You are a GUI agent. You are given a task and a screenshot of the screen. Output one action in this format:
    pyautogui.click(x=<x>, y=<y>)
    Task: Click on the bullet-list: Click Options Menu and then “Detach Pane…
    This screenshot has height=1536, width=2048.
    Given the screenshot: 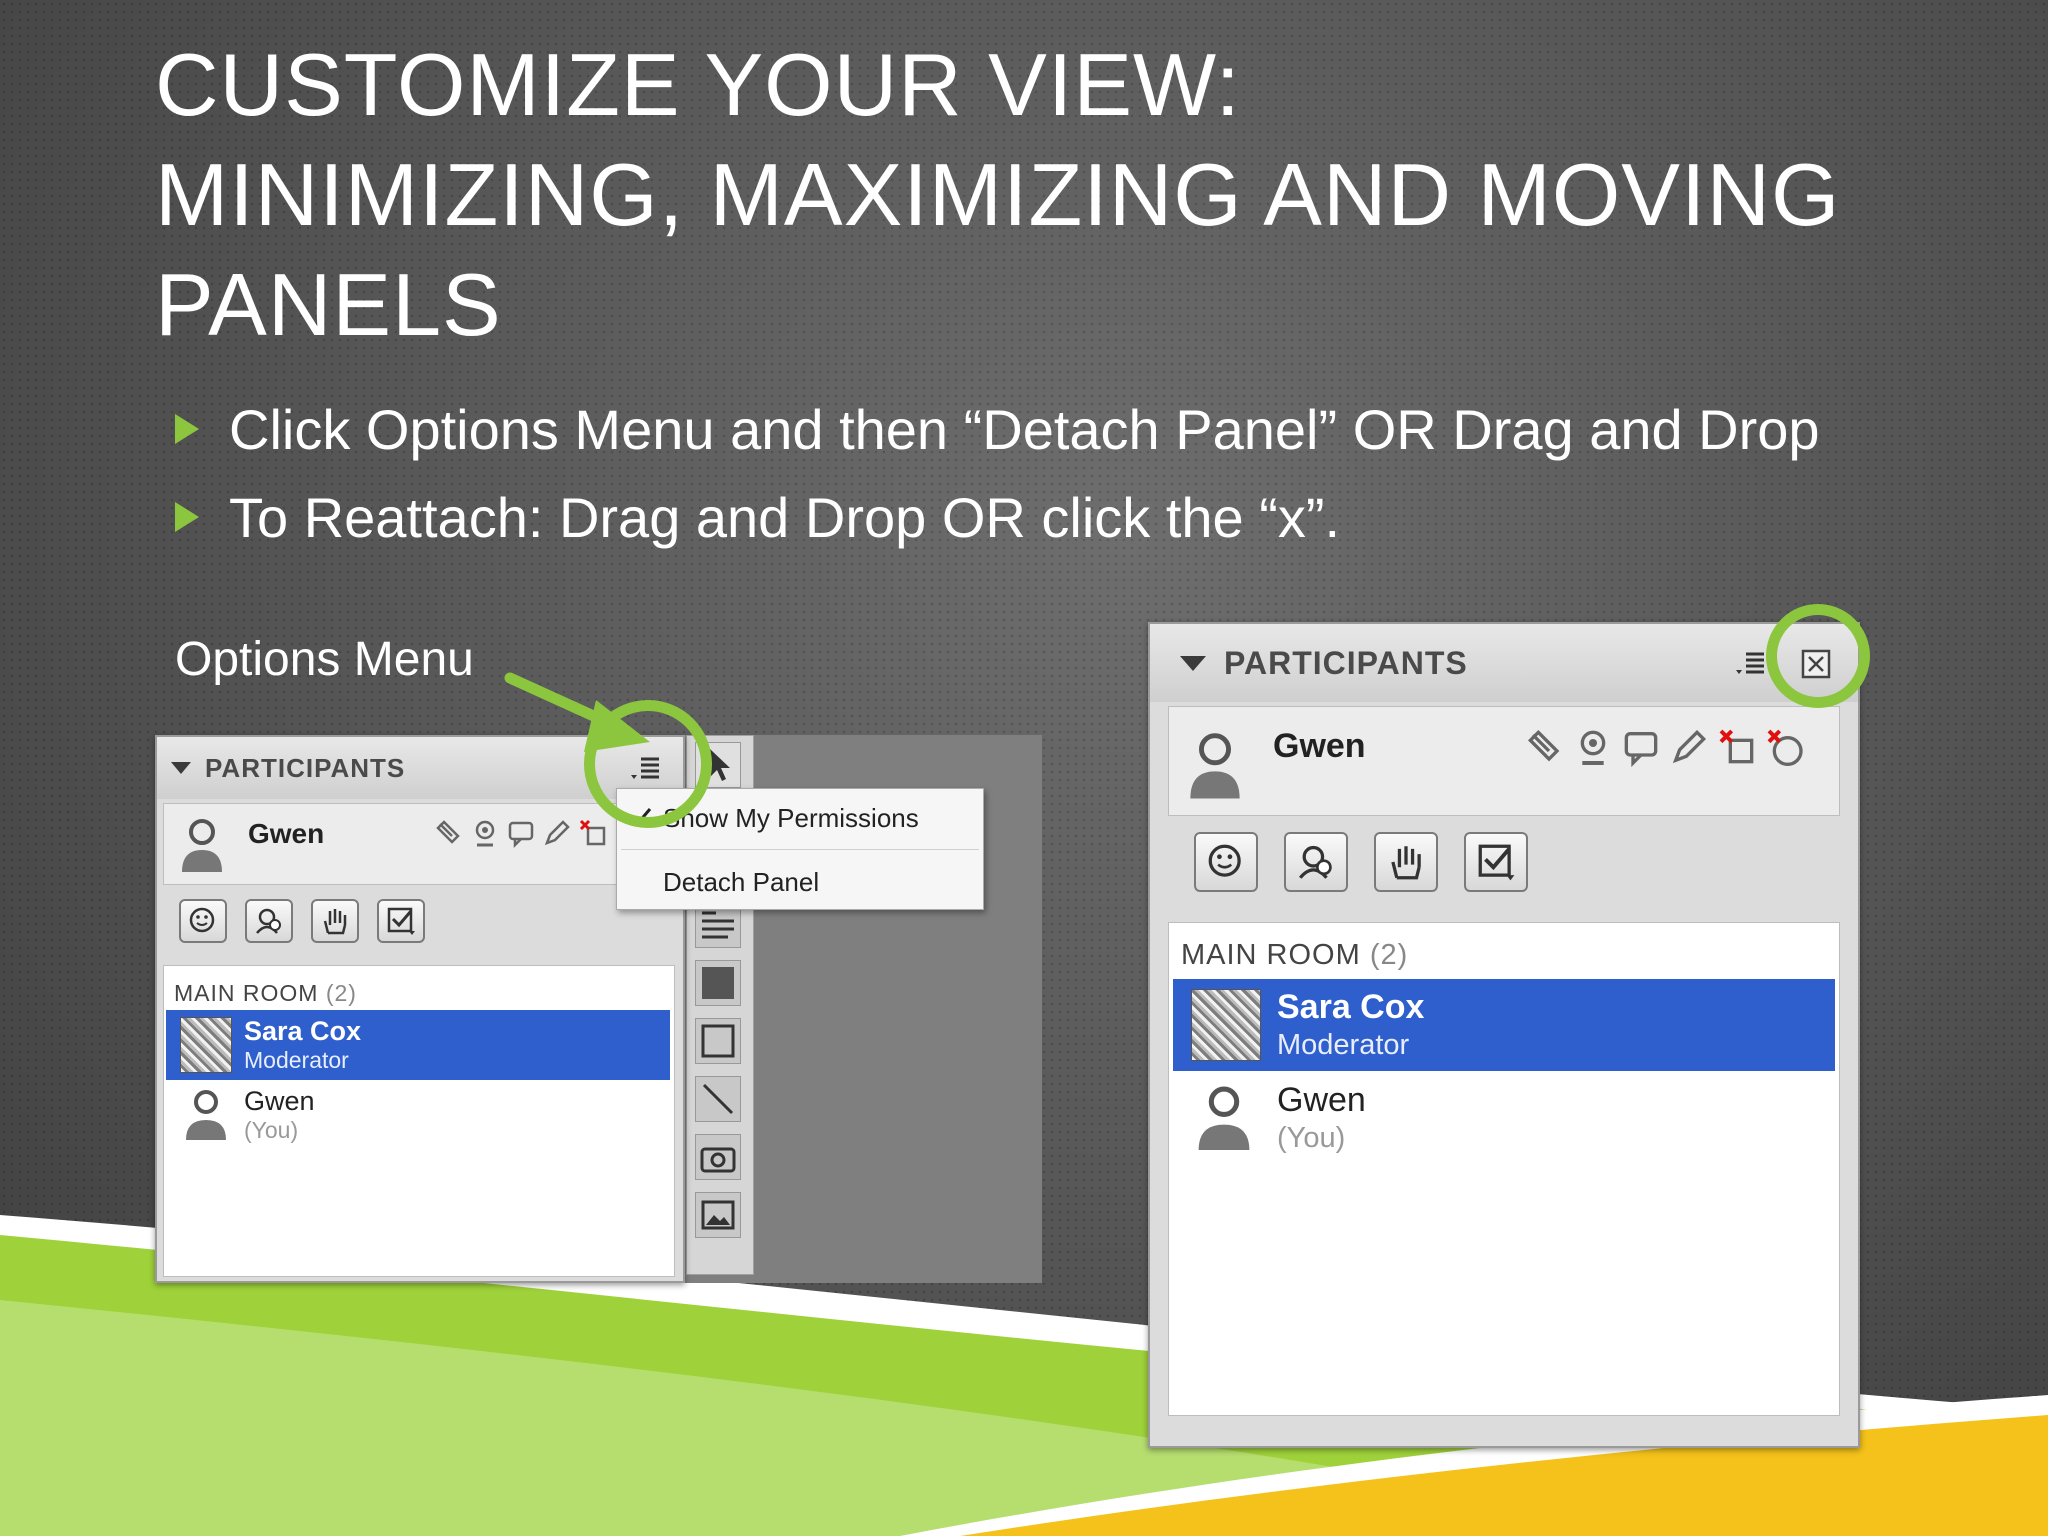 What is the action you would take?
    pyautogui.click(x=997, y=473)
    